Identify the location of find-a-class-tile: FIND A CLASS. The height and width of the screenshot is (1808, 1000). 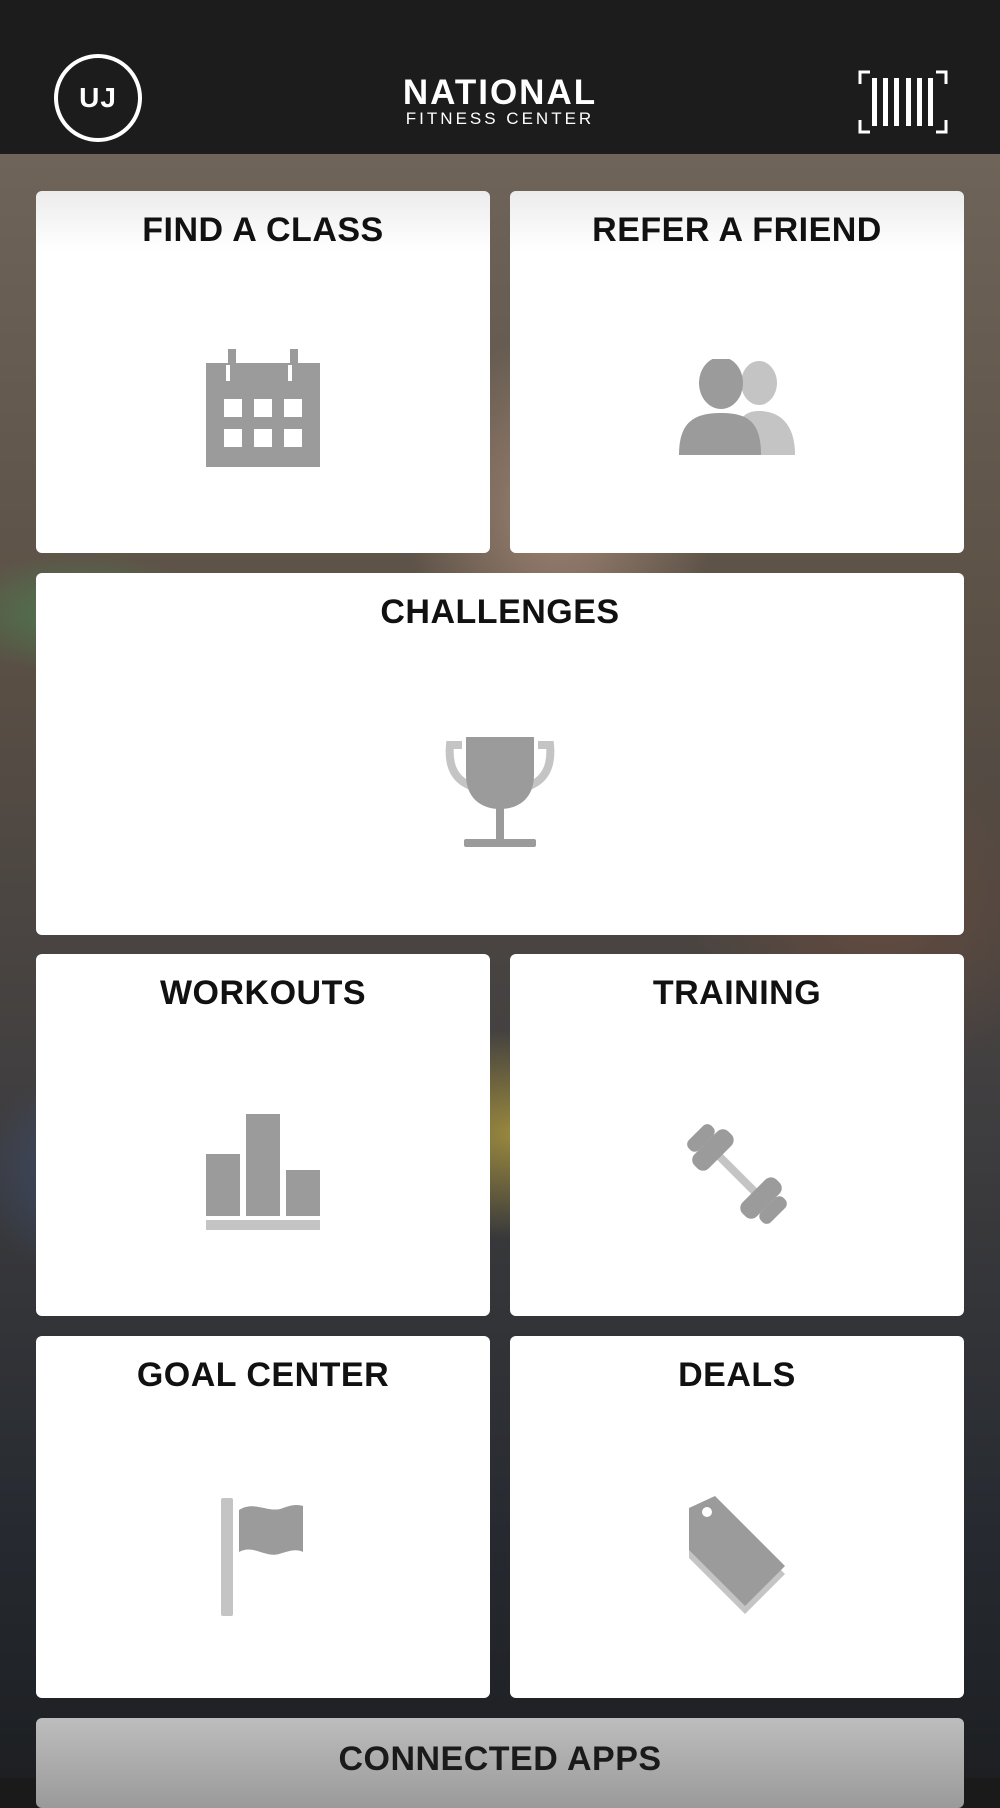
(263, 372).